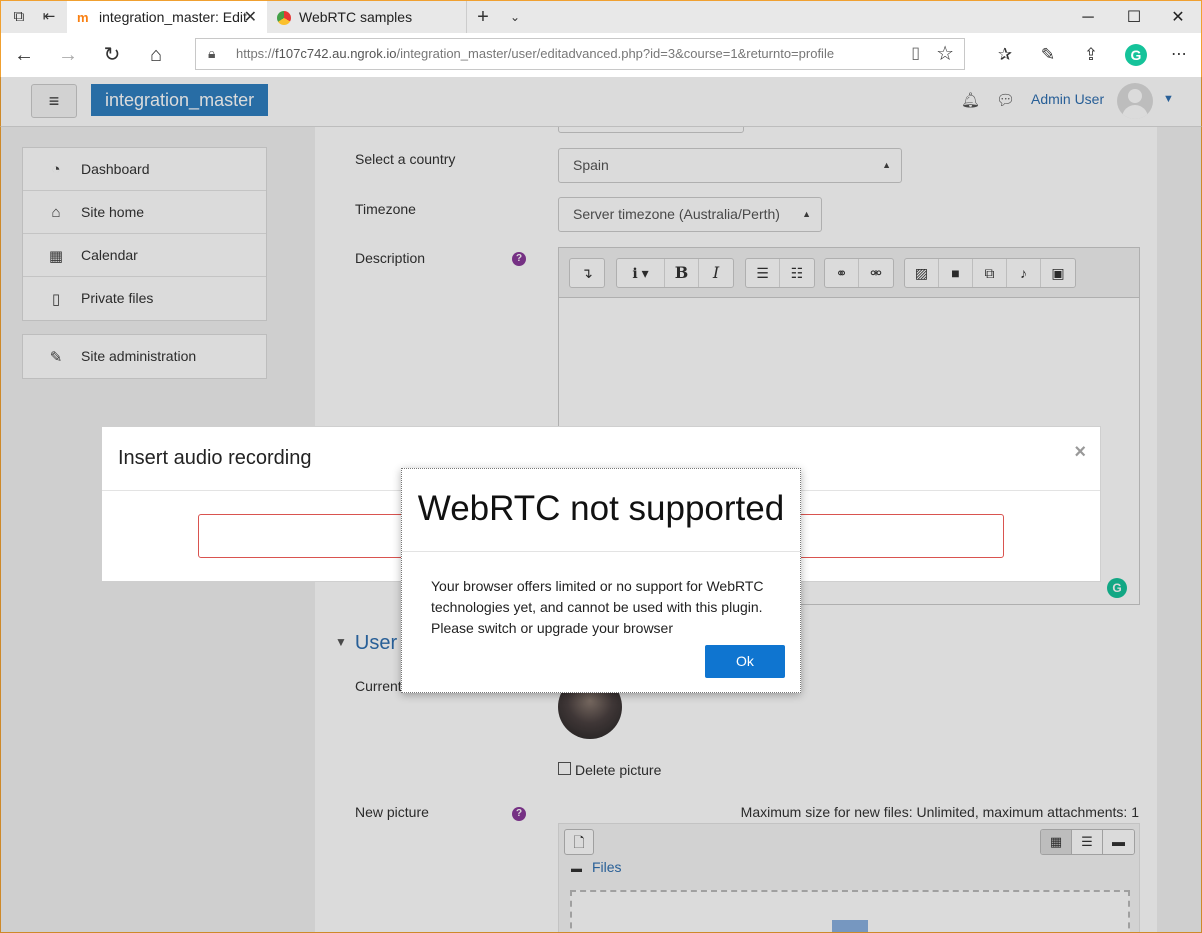 The height and width of the screenshot is (933, 1202). I want to click on refresh-icon: ↻, so click(112, 55).